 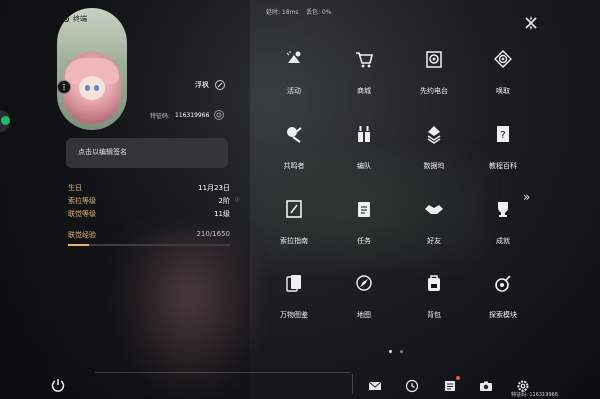 What do you see at coordinates (75, 188) in the screenshot?
I see `birthday-label: 生日` at bounding box center [75, 188].